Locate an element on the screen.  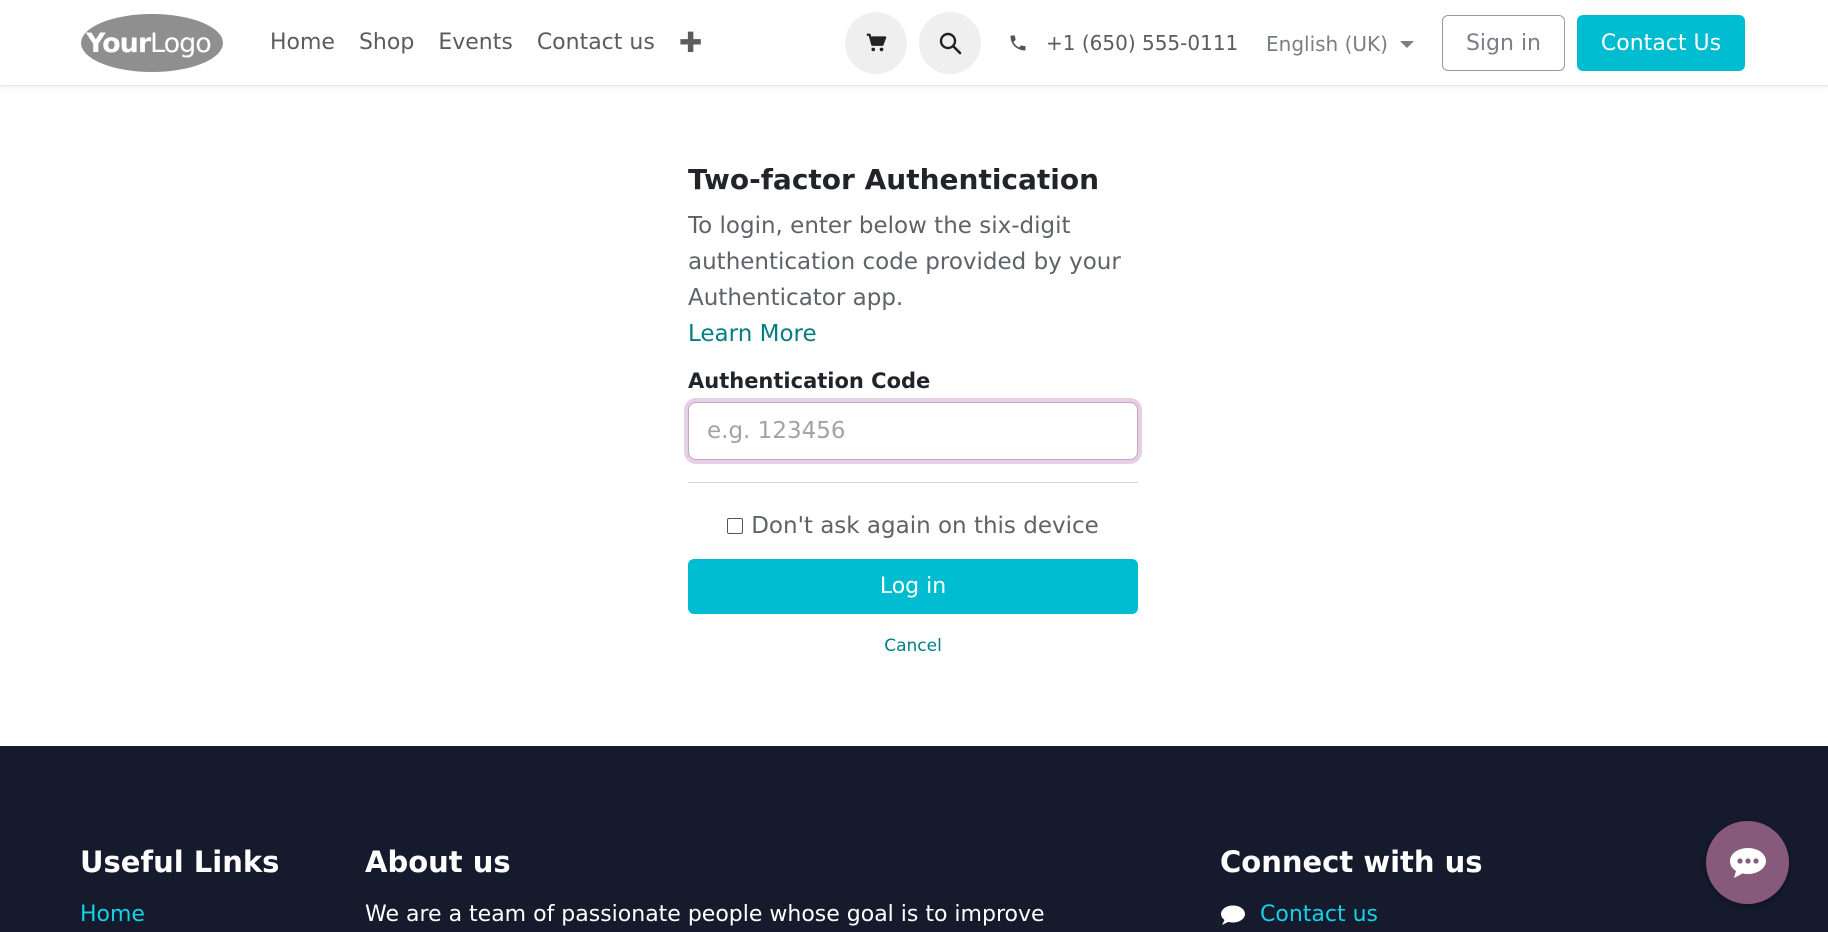
page-title: Two-factor Authentication is located at coordinates (894, 179).